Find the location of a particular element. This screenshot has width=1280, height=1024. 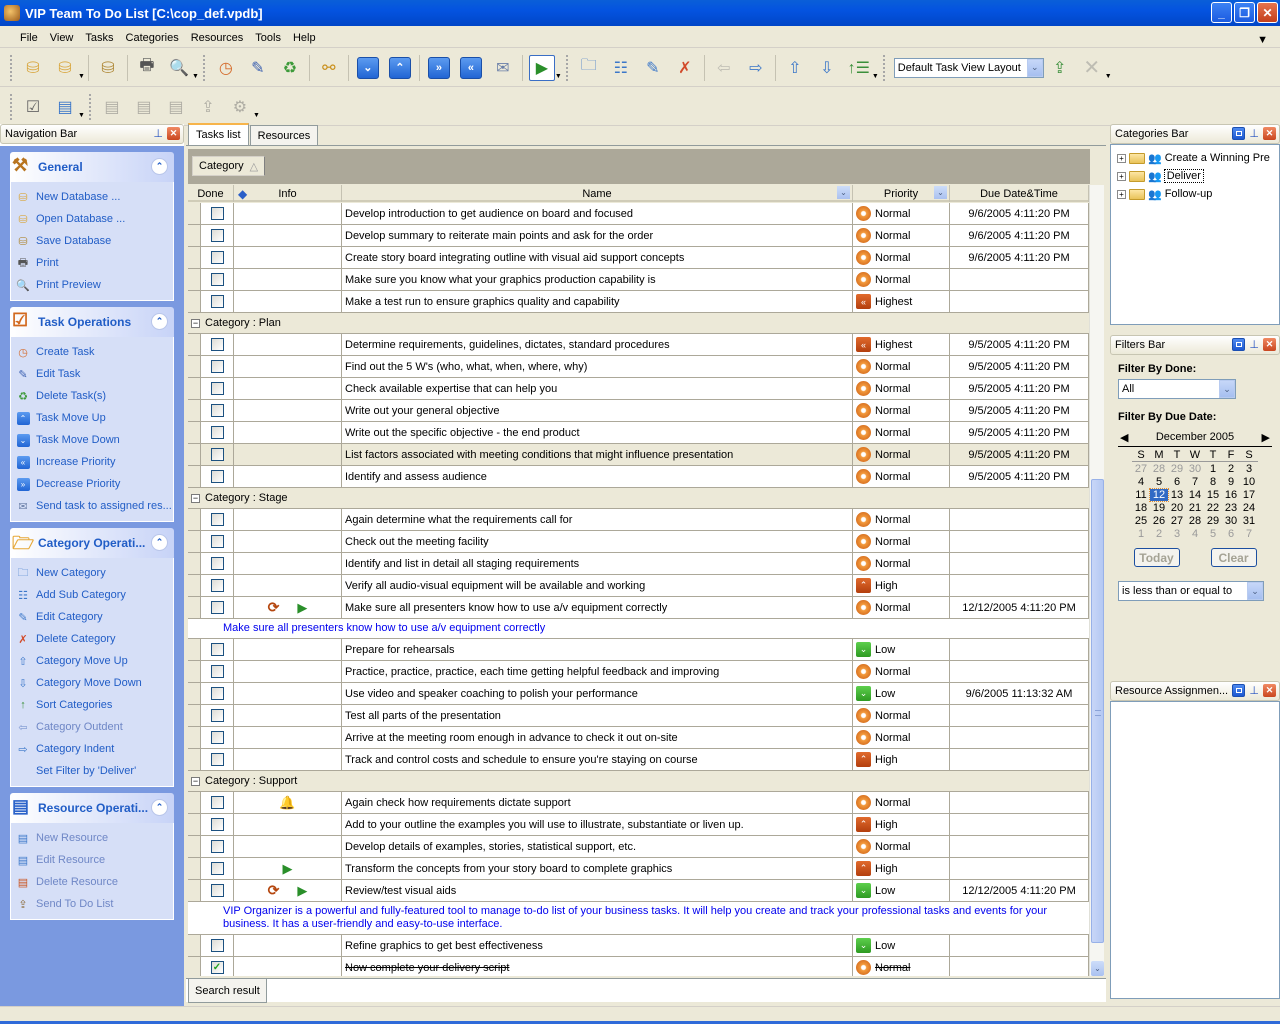

calendar-day: 7 is located at coordinates (1249, 534).